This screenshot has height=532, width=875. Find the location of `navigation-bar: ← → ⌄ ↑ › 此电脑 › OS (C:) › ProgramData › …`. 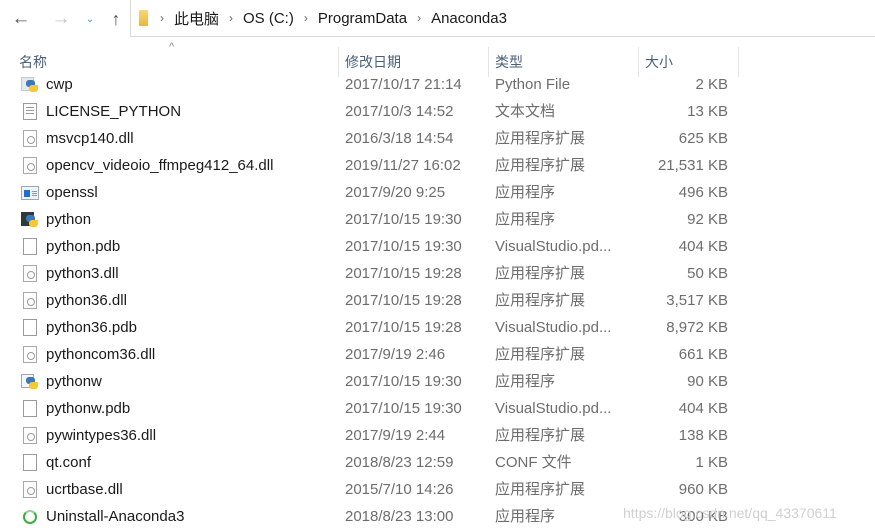

navigation-bar: ← → ⌄ ↑ › 此电脑 › OS (C:) › ProgramData › … is located at coordinates (437, 19).